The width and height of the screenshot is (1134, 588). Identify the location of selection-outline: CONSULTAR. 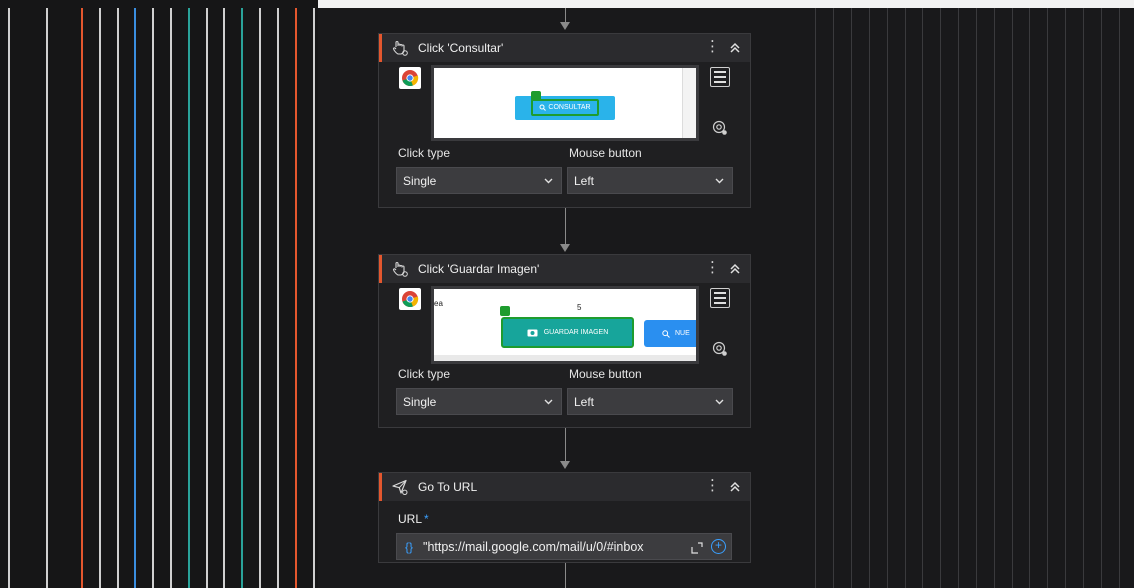
(565, 107).